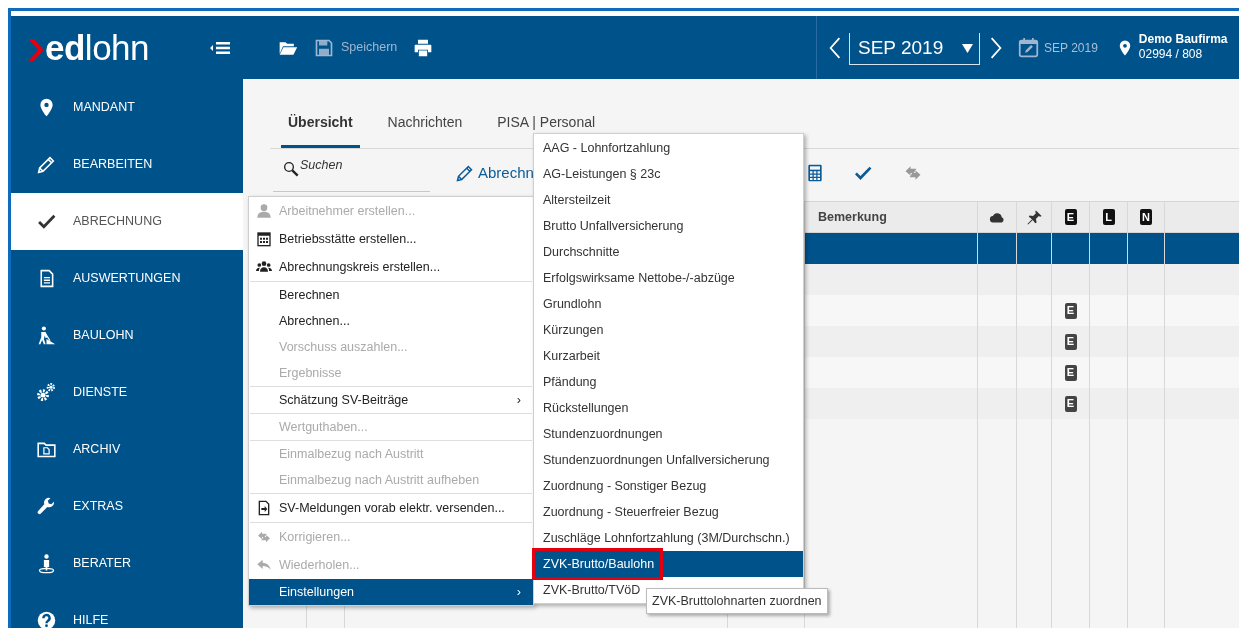 Image resolution: width=1239 pixels, height=628 pixels. I want to click on client-name: Demo Baufirma, so click(1183, 39).